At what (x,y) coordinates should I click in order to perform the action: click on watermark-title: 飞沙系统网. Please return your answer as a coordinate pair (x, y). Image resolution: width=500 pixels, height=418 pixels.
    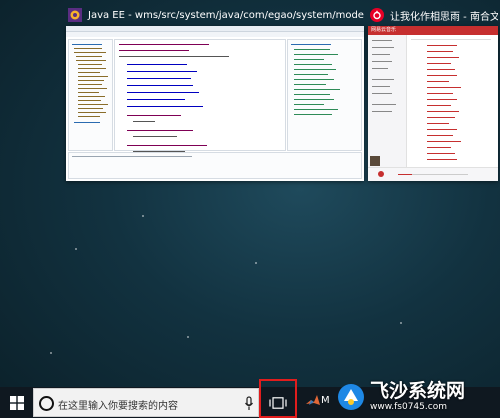
    Looking at the image, I should click on (418, 391).